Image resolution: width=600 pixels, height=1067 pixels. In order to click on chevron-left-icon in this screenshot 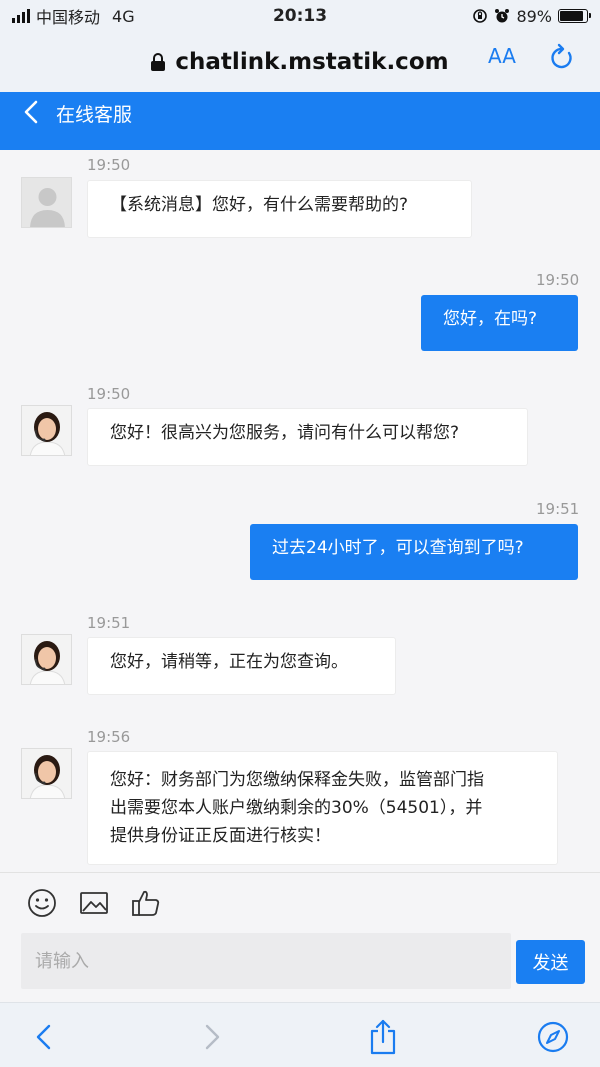, I will do `click(43, 1037)`.